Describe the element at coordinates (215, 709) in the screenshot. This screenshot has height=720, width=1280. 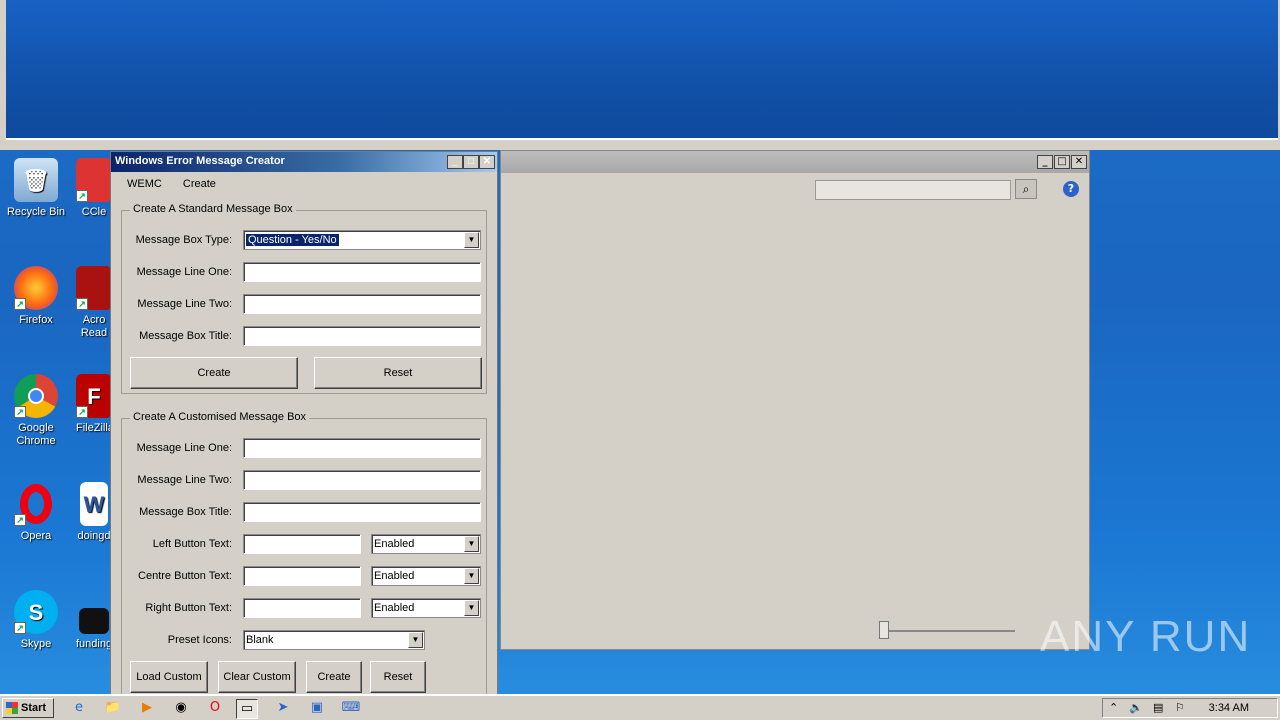
I see `opera-taskbar-icon: O` at that location.